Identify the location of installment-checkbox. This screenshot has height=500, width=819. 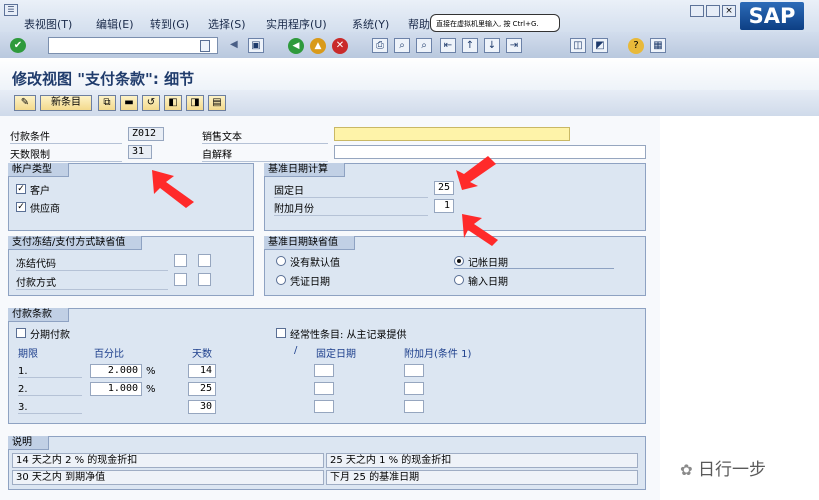
(21, 333).